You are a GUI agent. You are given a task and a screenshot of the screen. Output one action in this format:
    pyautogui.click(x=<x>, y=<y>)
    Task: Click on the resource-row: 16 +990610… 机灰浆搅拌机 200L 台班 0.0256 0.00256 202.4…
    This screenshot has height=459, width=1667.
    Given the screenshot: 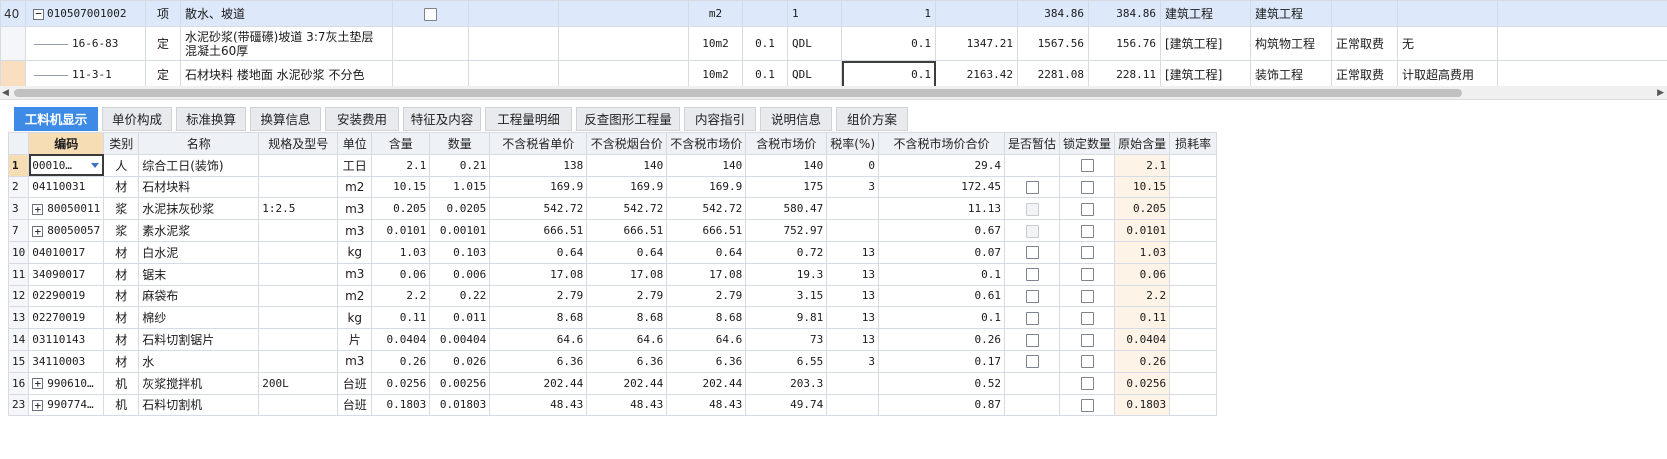 What is the action you would take?
    pyautogui.click(x=612, y=383)
    